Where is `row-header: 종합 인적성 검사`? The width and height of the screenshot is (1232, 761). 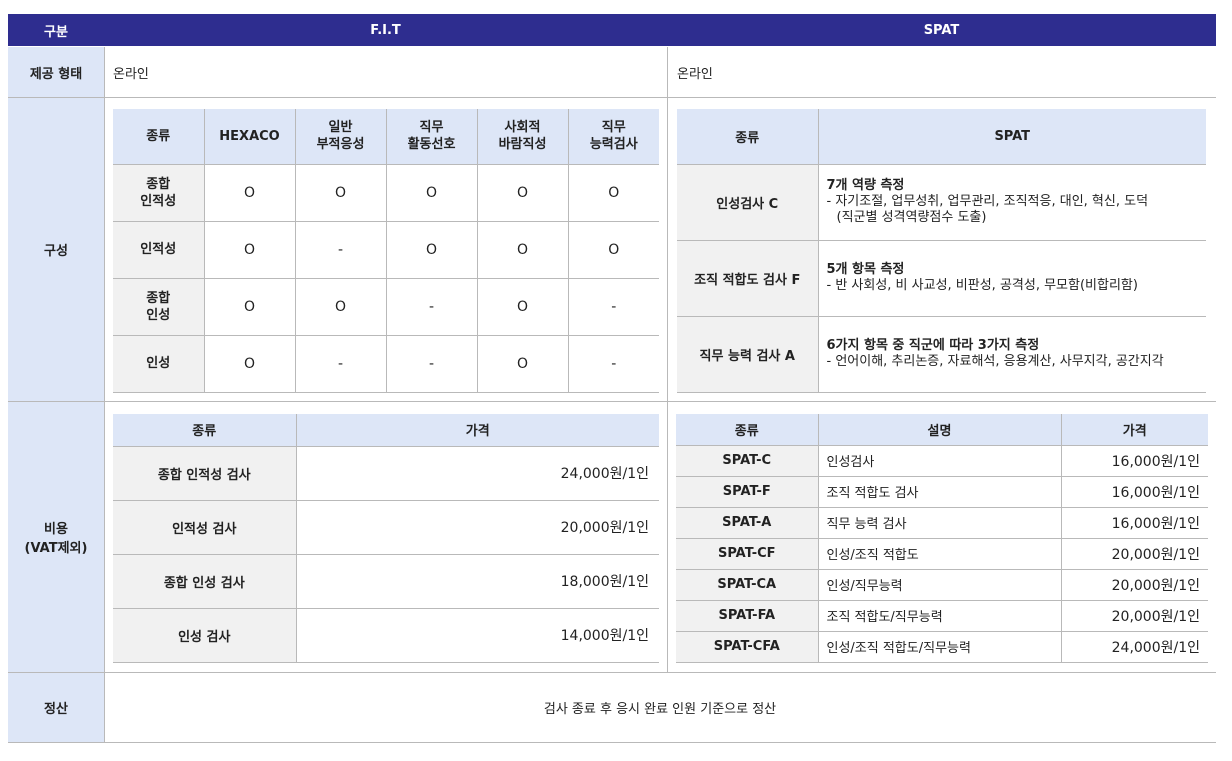 row-header: 종합 인적성 검사 is located at coordinates (204, 473).